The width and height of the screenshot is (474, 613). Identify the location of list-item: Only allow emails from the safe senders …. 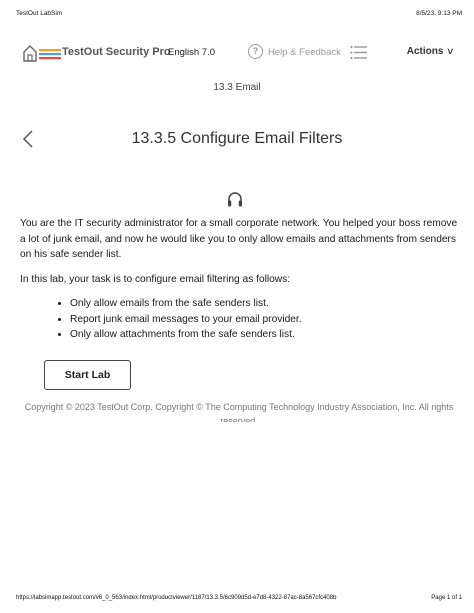
(266, 304).